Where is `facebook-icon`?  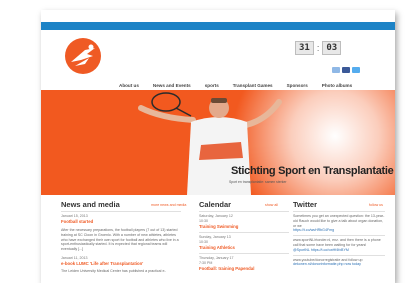 facebook-icon is located at coordinates (346, 70).